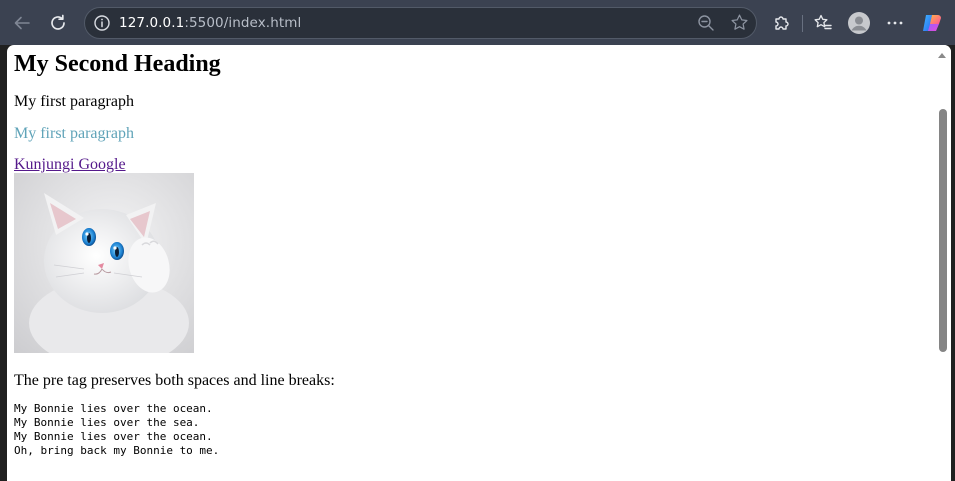 This screenshot has height=481, width=955. What do you see at coordinates (943, 230) in the screenshot?
I see `scroll-thumb` at bounding box center [943, 230].